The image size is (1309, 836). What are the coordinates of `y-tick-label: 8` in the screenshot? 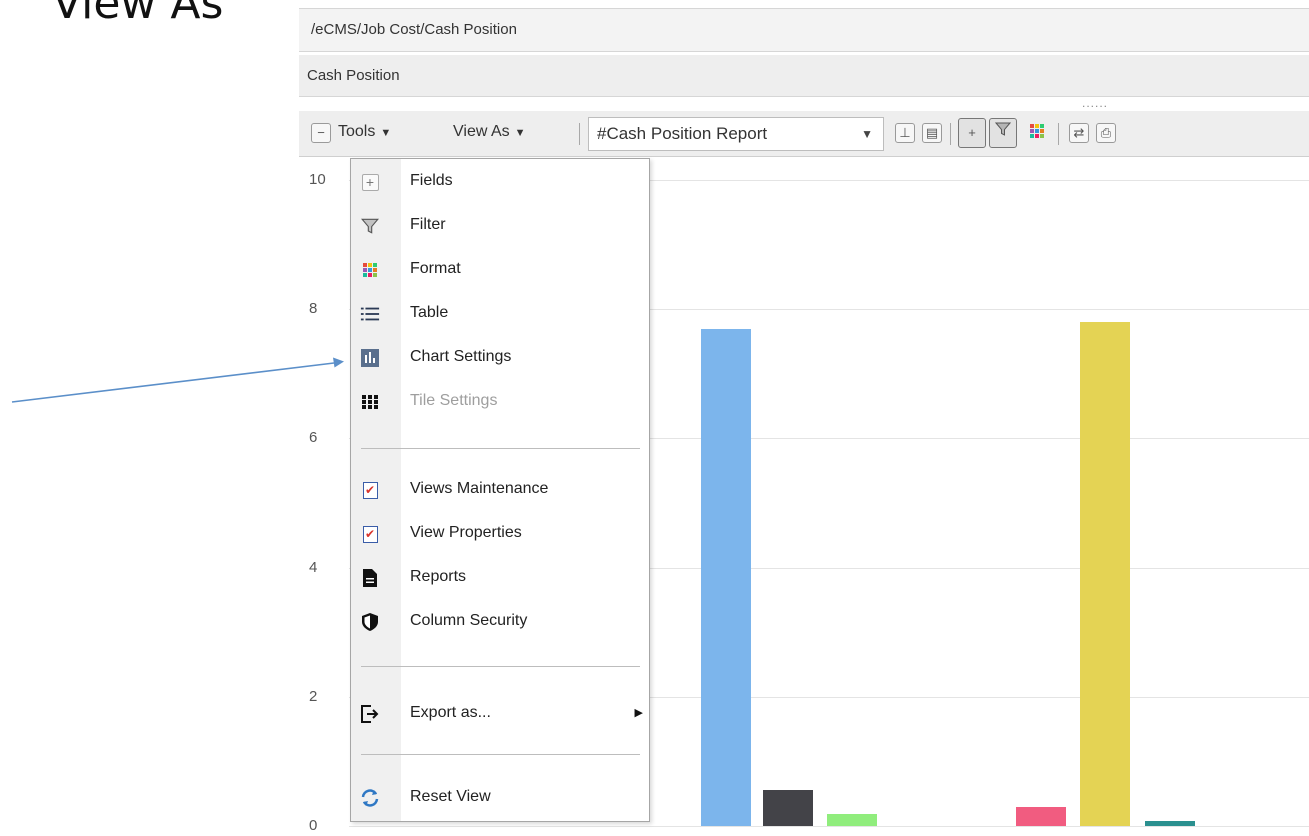 It's located at (313, 309).